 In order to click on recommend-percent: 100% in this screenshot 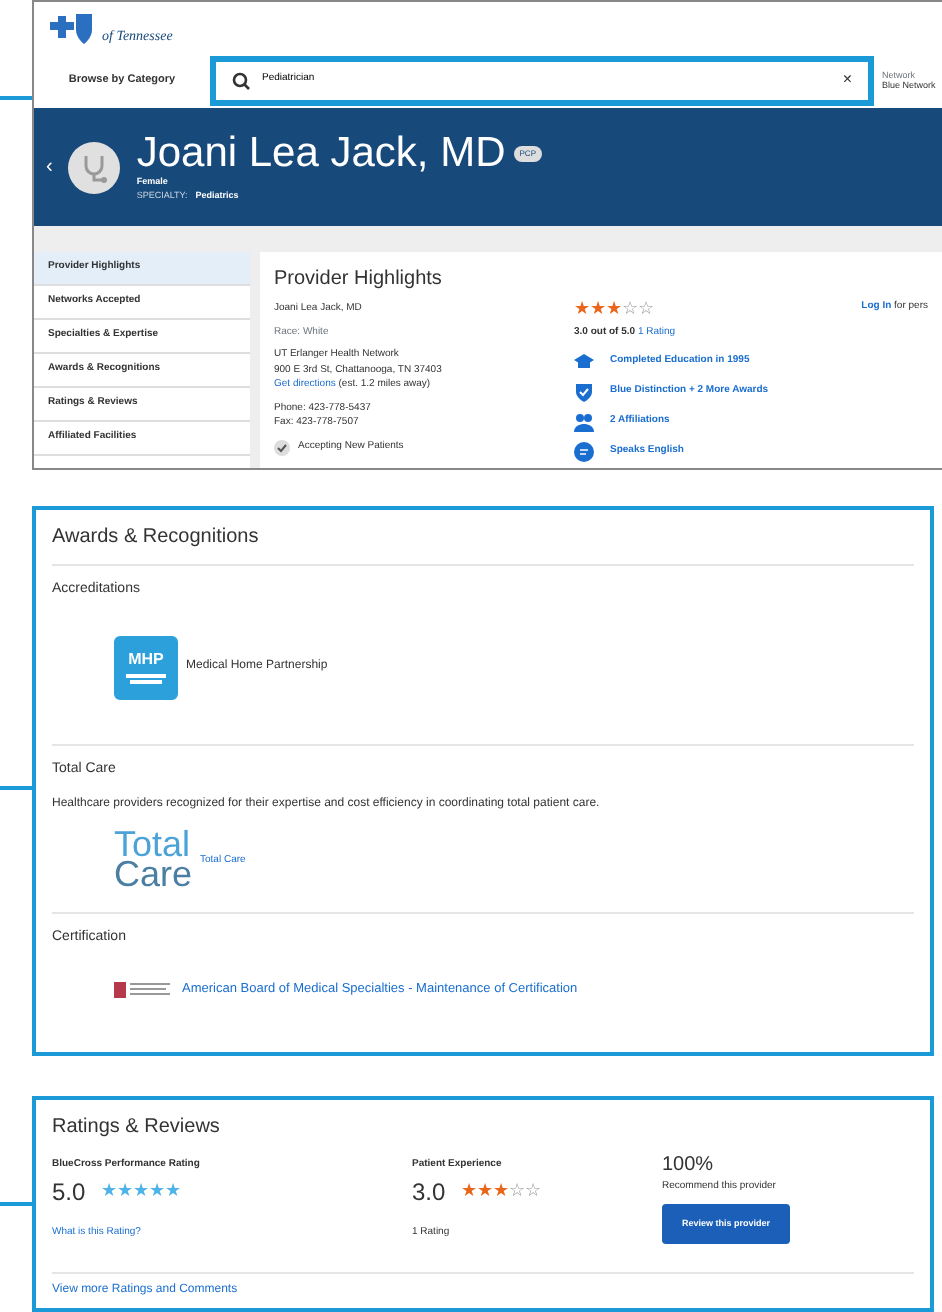, I will do `click(689, 1166)`.